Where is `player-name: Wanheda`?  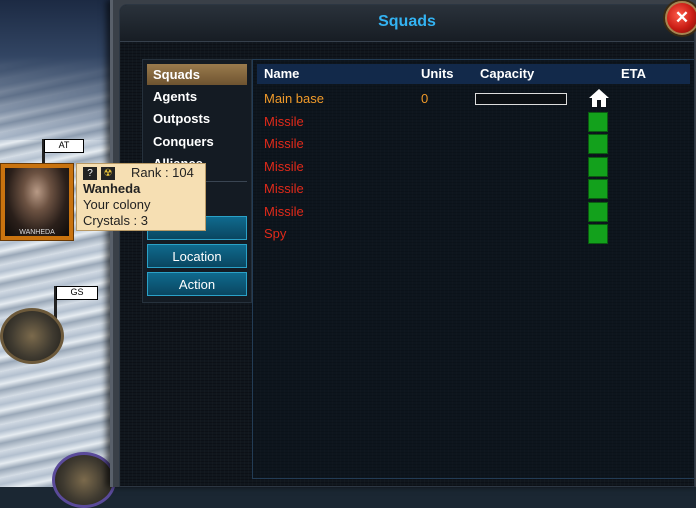 player-name: Wanheda is located at coordinates (112, 188).